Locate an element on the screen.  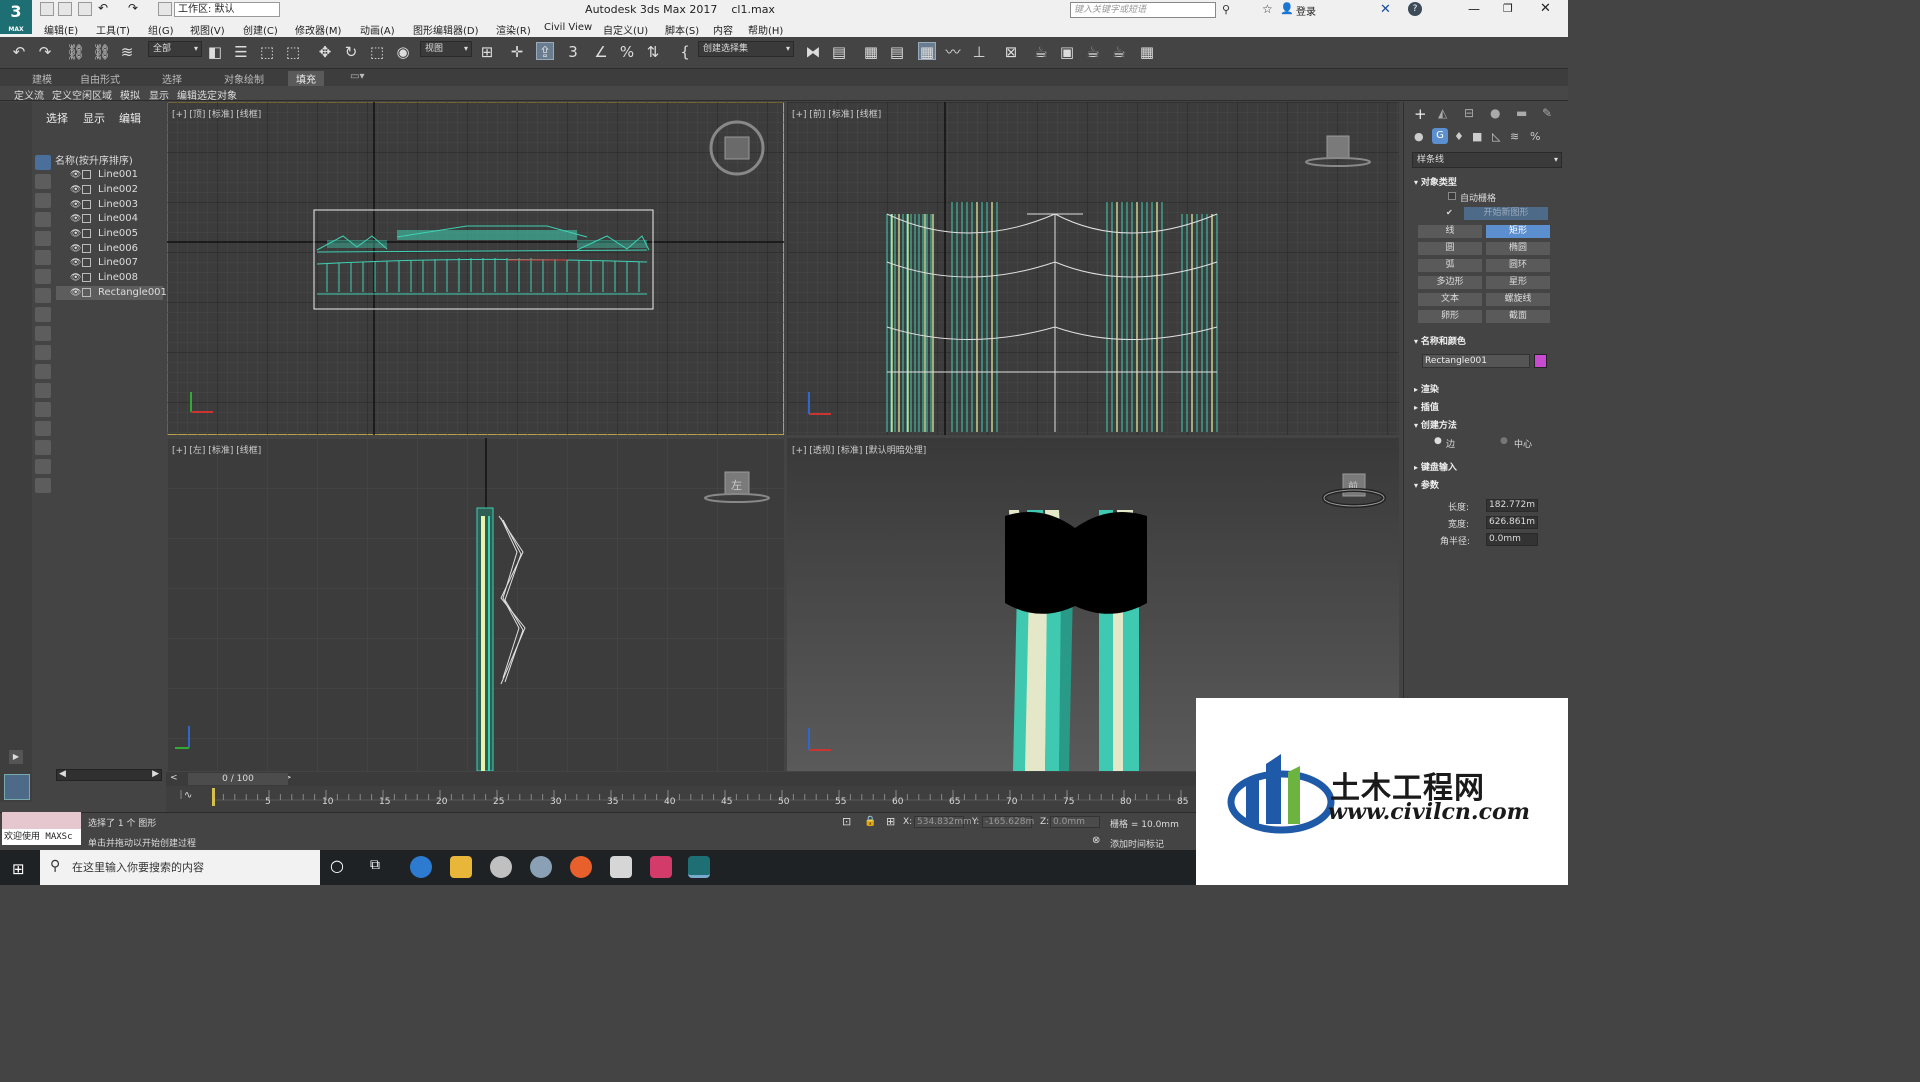
list-item: 👁 Line003 is located at coordinates (109, 205).